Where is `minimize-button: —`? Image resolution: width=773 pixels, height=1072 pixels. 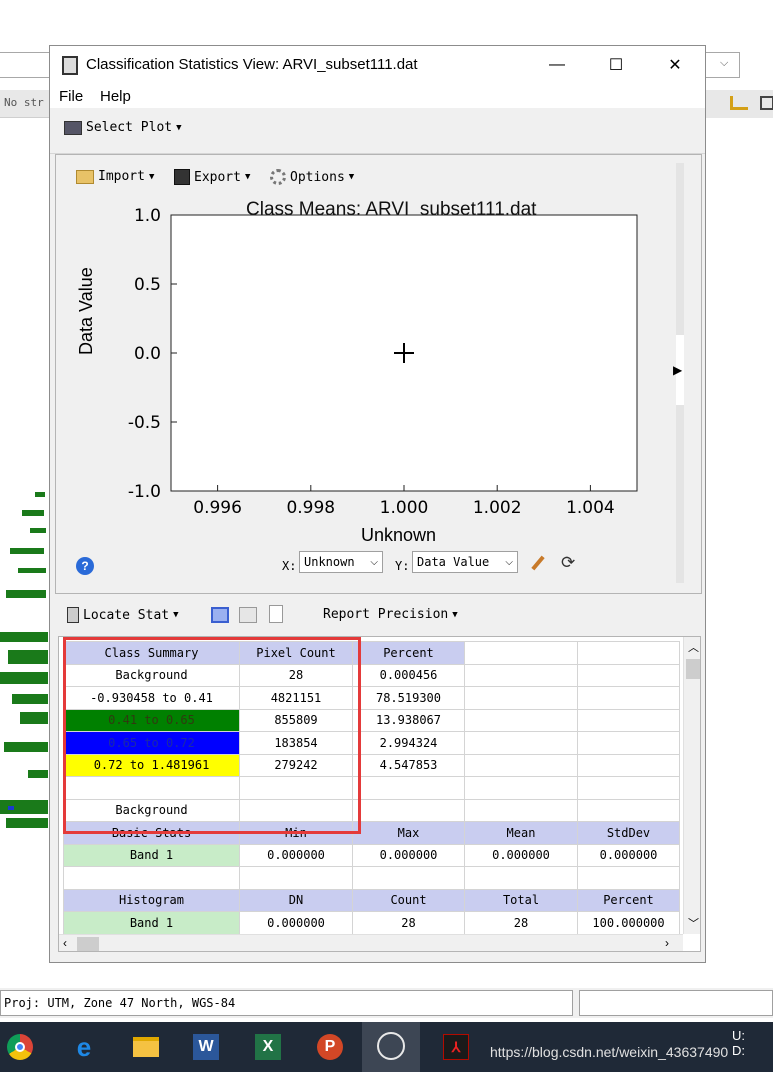
minimize-button: — is located at coordinates (557, 65).